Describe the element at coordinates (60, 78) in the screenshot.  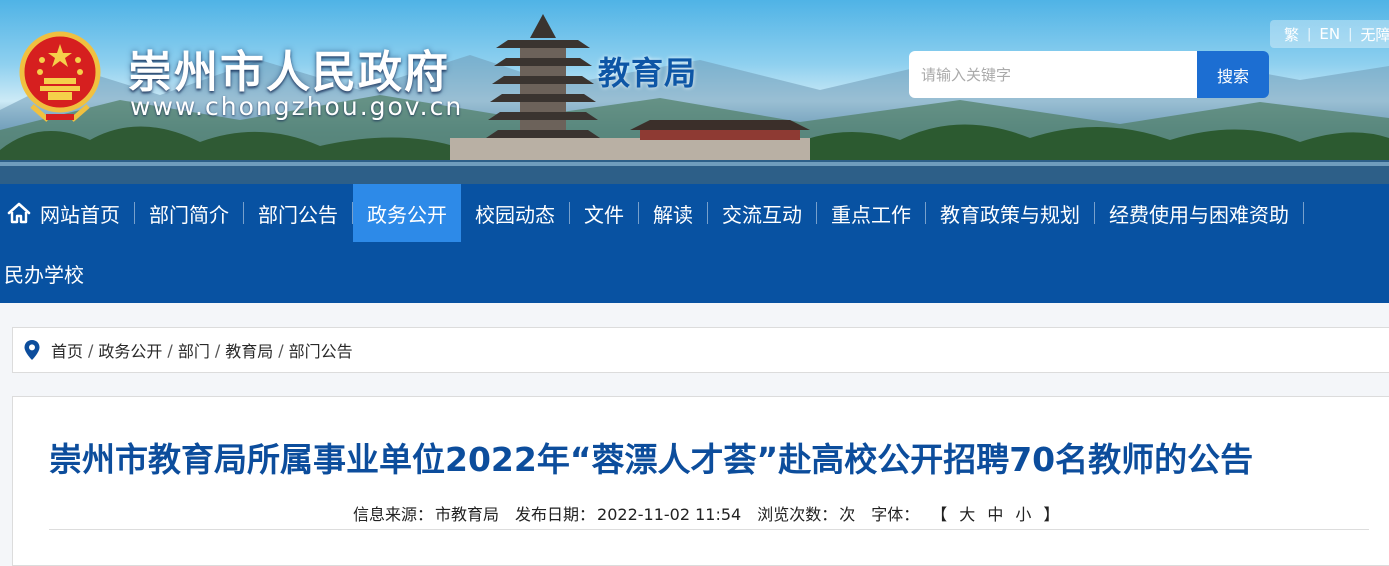
I see `national-emblem-icon` at that location.